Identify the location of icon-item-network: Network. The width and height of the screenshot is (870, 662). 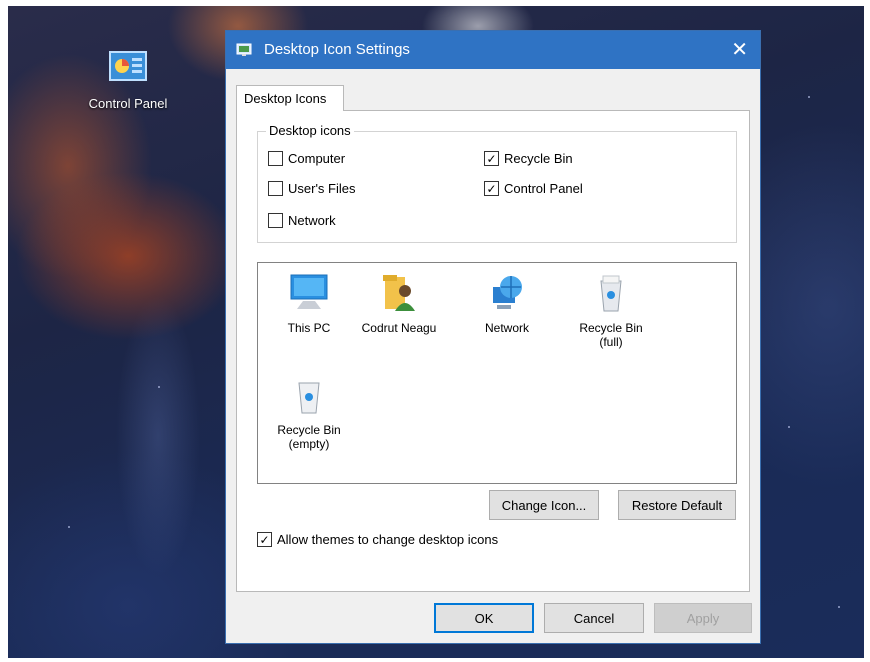
(507, 304).